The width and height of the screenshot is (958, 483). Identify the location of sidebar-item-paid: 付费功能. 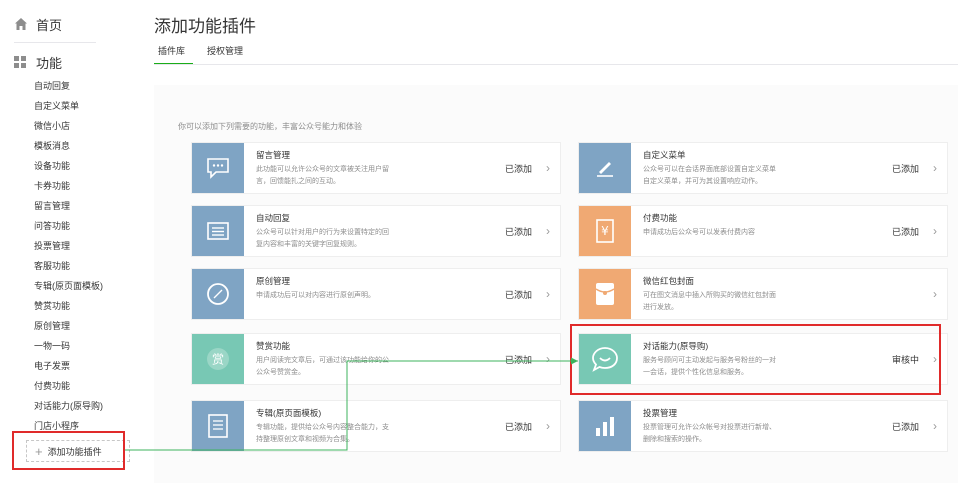
(68, 386).